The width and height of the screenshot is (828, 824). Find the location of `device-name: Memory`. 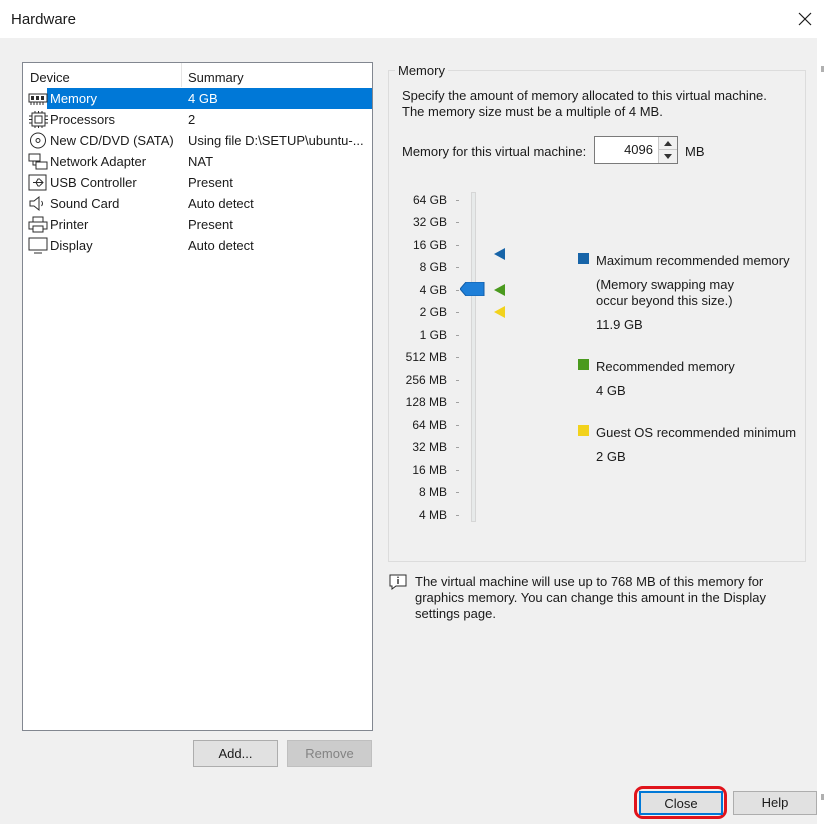

device-name: Memory is located at coordinates (73, 98).